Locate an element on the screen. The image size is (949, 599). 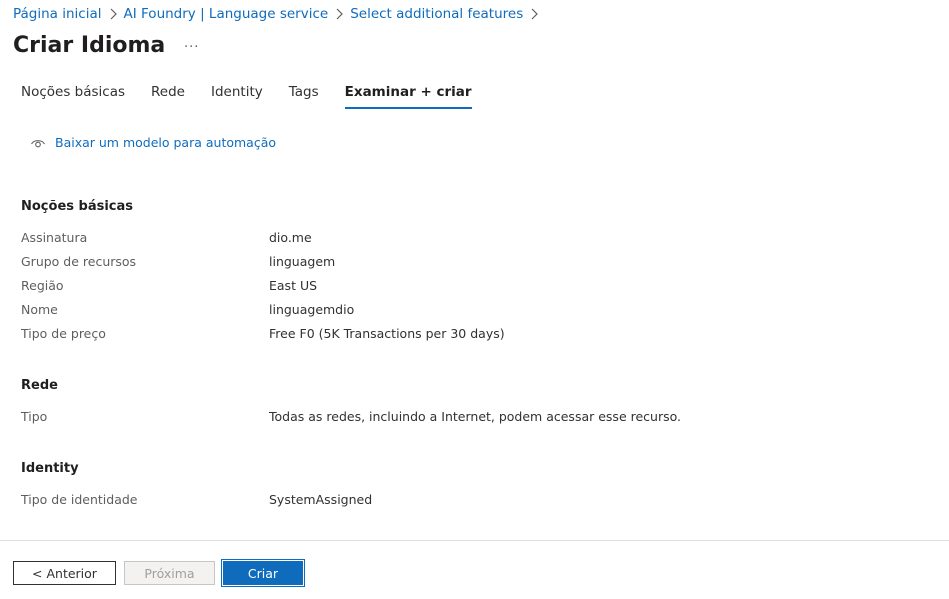
page-title: Criar Idioma is located at coordinates (89, 45).